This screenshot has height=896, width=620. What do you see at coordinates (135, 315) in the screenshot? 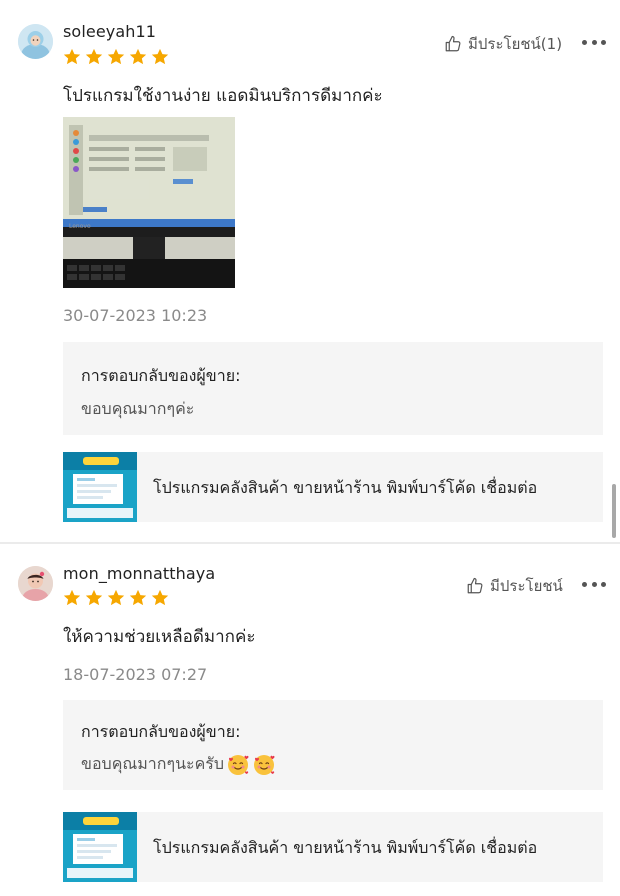
I see `review-datetime: 30-07-2023 10:23` at bounding box center [135, 315].